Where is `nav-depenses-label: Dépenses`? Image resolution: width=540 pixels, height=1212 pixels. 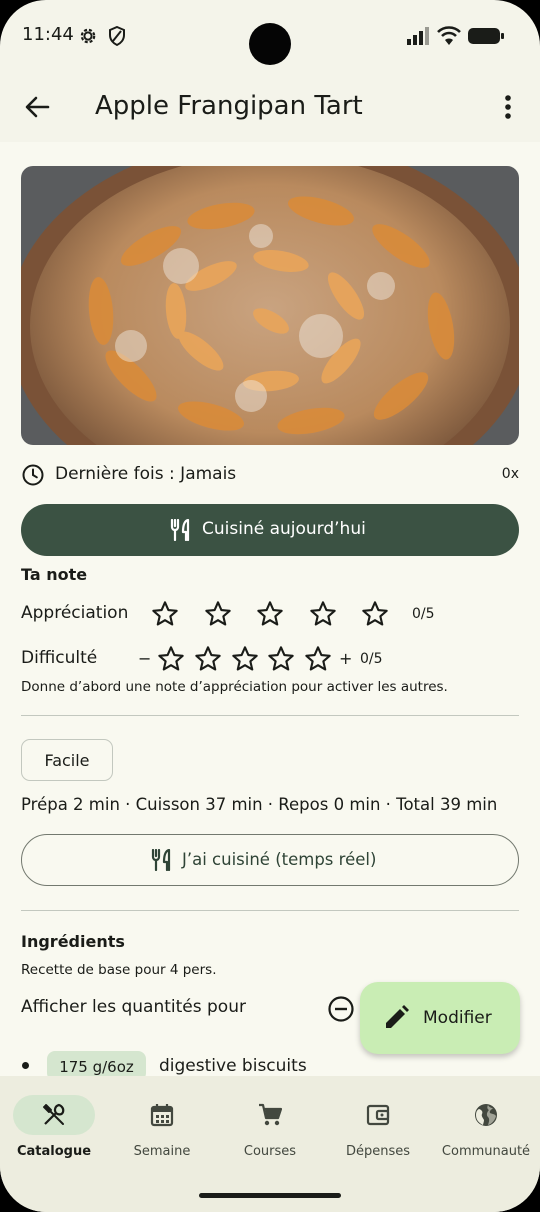
nav-depenses-label: Dépenses is located at coordinates (378, 1151).